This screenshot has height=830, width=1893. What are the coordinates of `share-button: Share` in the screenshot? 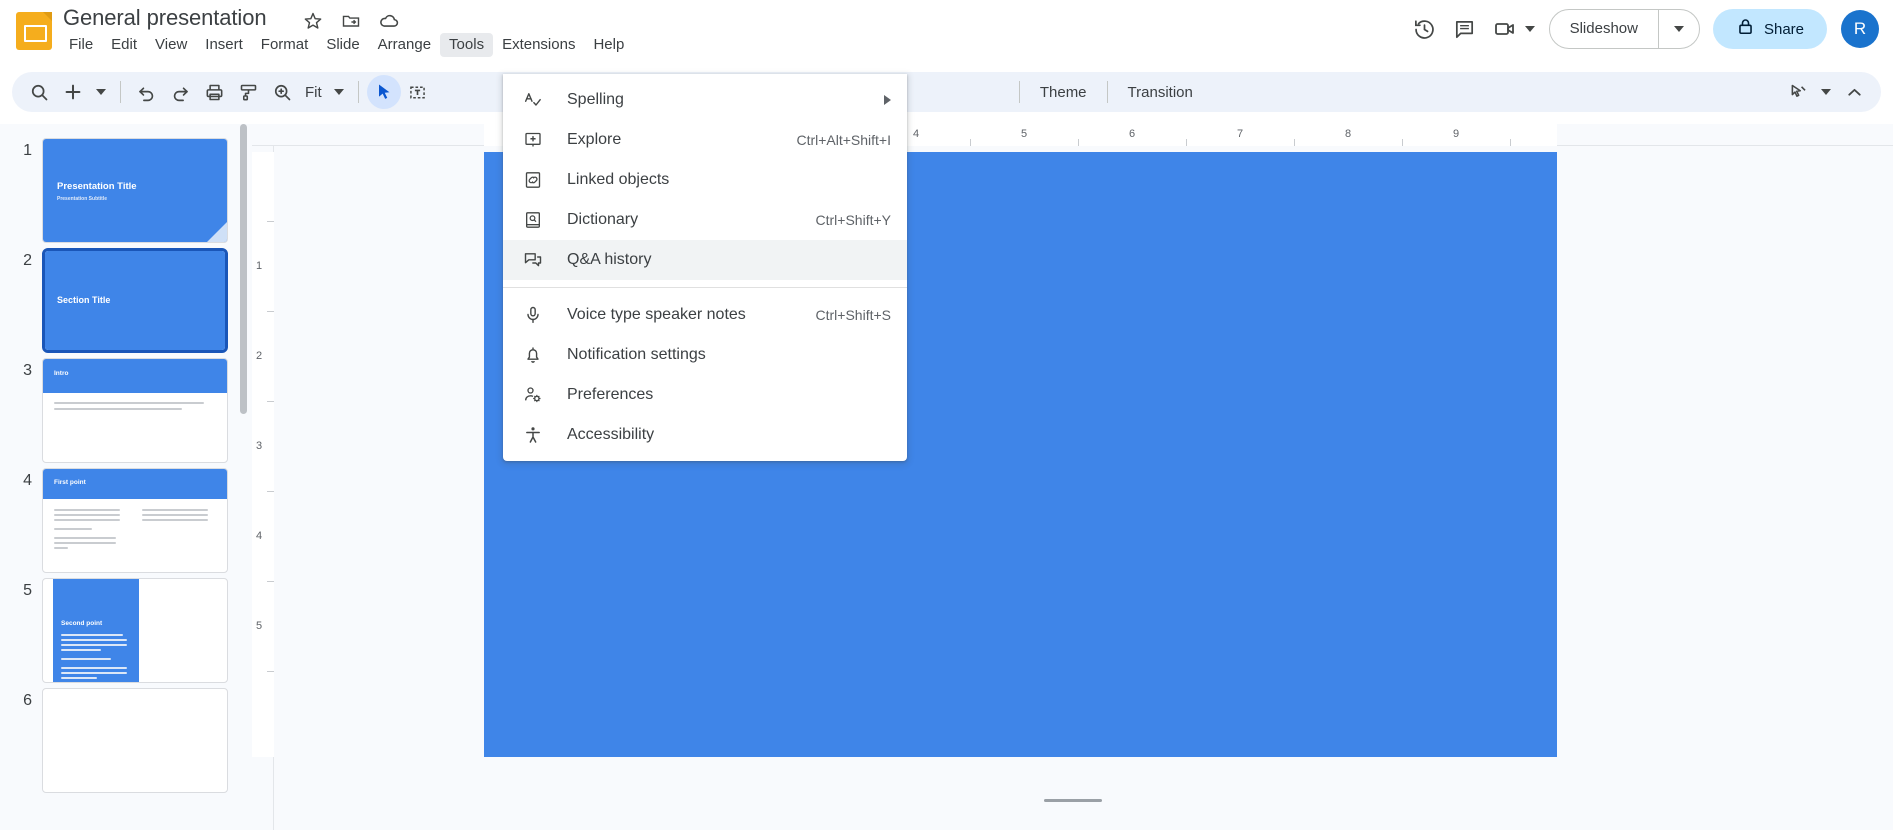 It's located at (1769, 29).